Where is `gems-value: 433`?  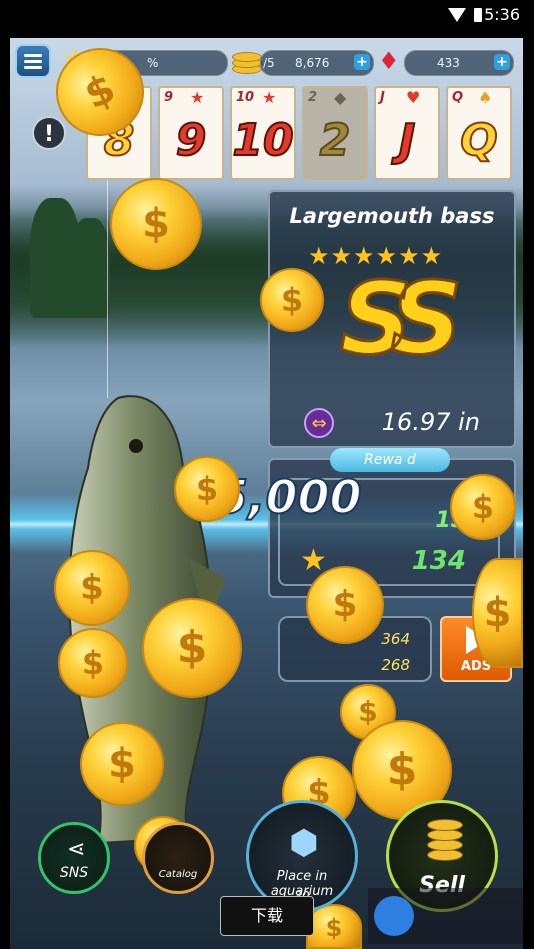 gems-value: 433 is located at coordinates (448, 63).